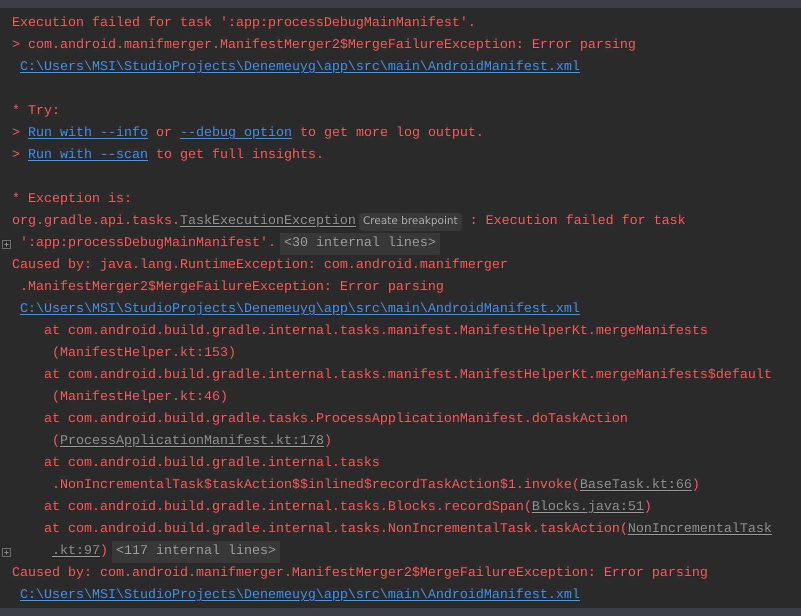 Image resolution: width=801 pixels, height=616 pixels. I want to click on log-text: Caused by: com.android.manifmerger.ManifestMerger2$MergeFailureException: Error parsing, so click(360, 574).